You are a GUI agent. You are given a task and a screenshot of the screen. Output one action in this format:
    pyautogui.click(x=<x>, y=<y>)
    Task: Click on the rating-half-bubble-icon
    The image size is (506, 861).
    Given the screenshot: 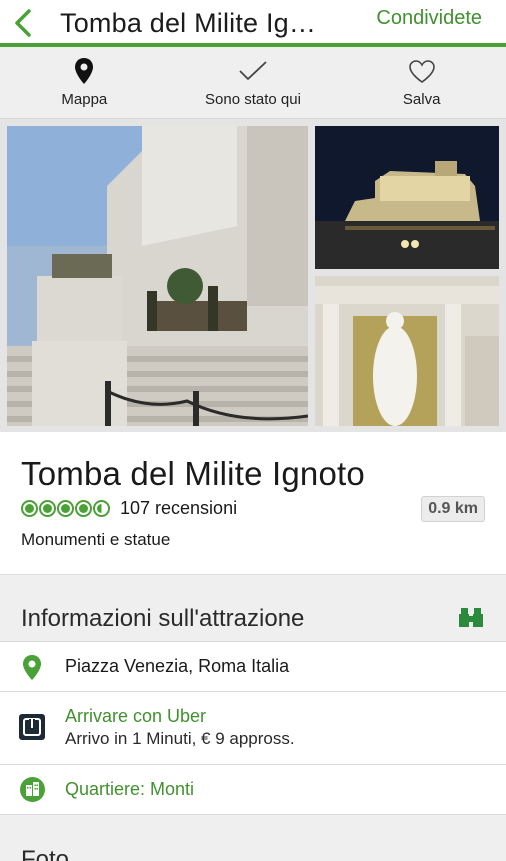 What is the action you would take?
    pyautogui.click(x=101, y=508)
    